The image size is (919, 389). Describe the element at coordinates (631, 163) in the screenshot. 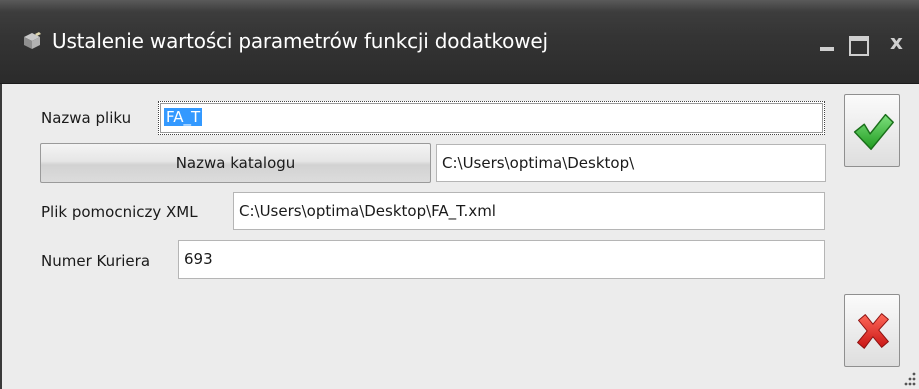

I see `catalog-path-input: C:\Users\optima\Desktop\` at that location.